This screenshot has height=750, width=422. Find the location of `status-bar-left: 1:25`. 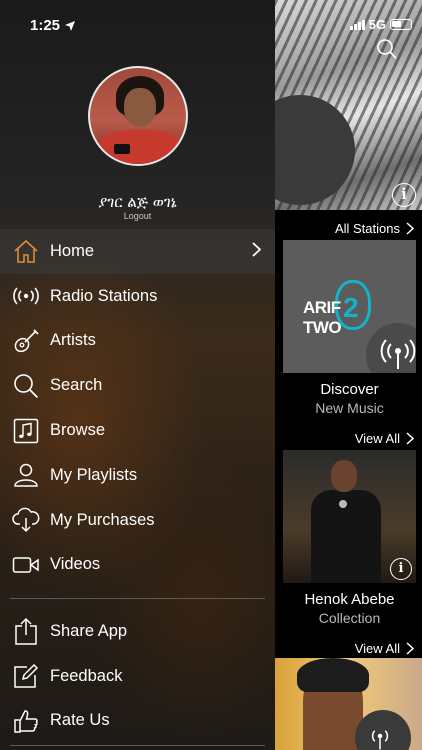

status-bar-left: 1:25 is located at coordinates (53, 25).